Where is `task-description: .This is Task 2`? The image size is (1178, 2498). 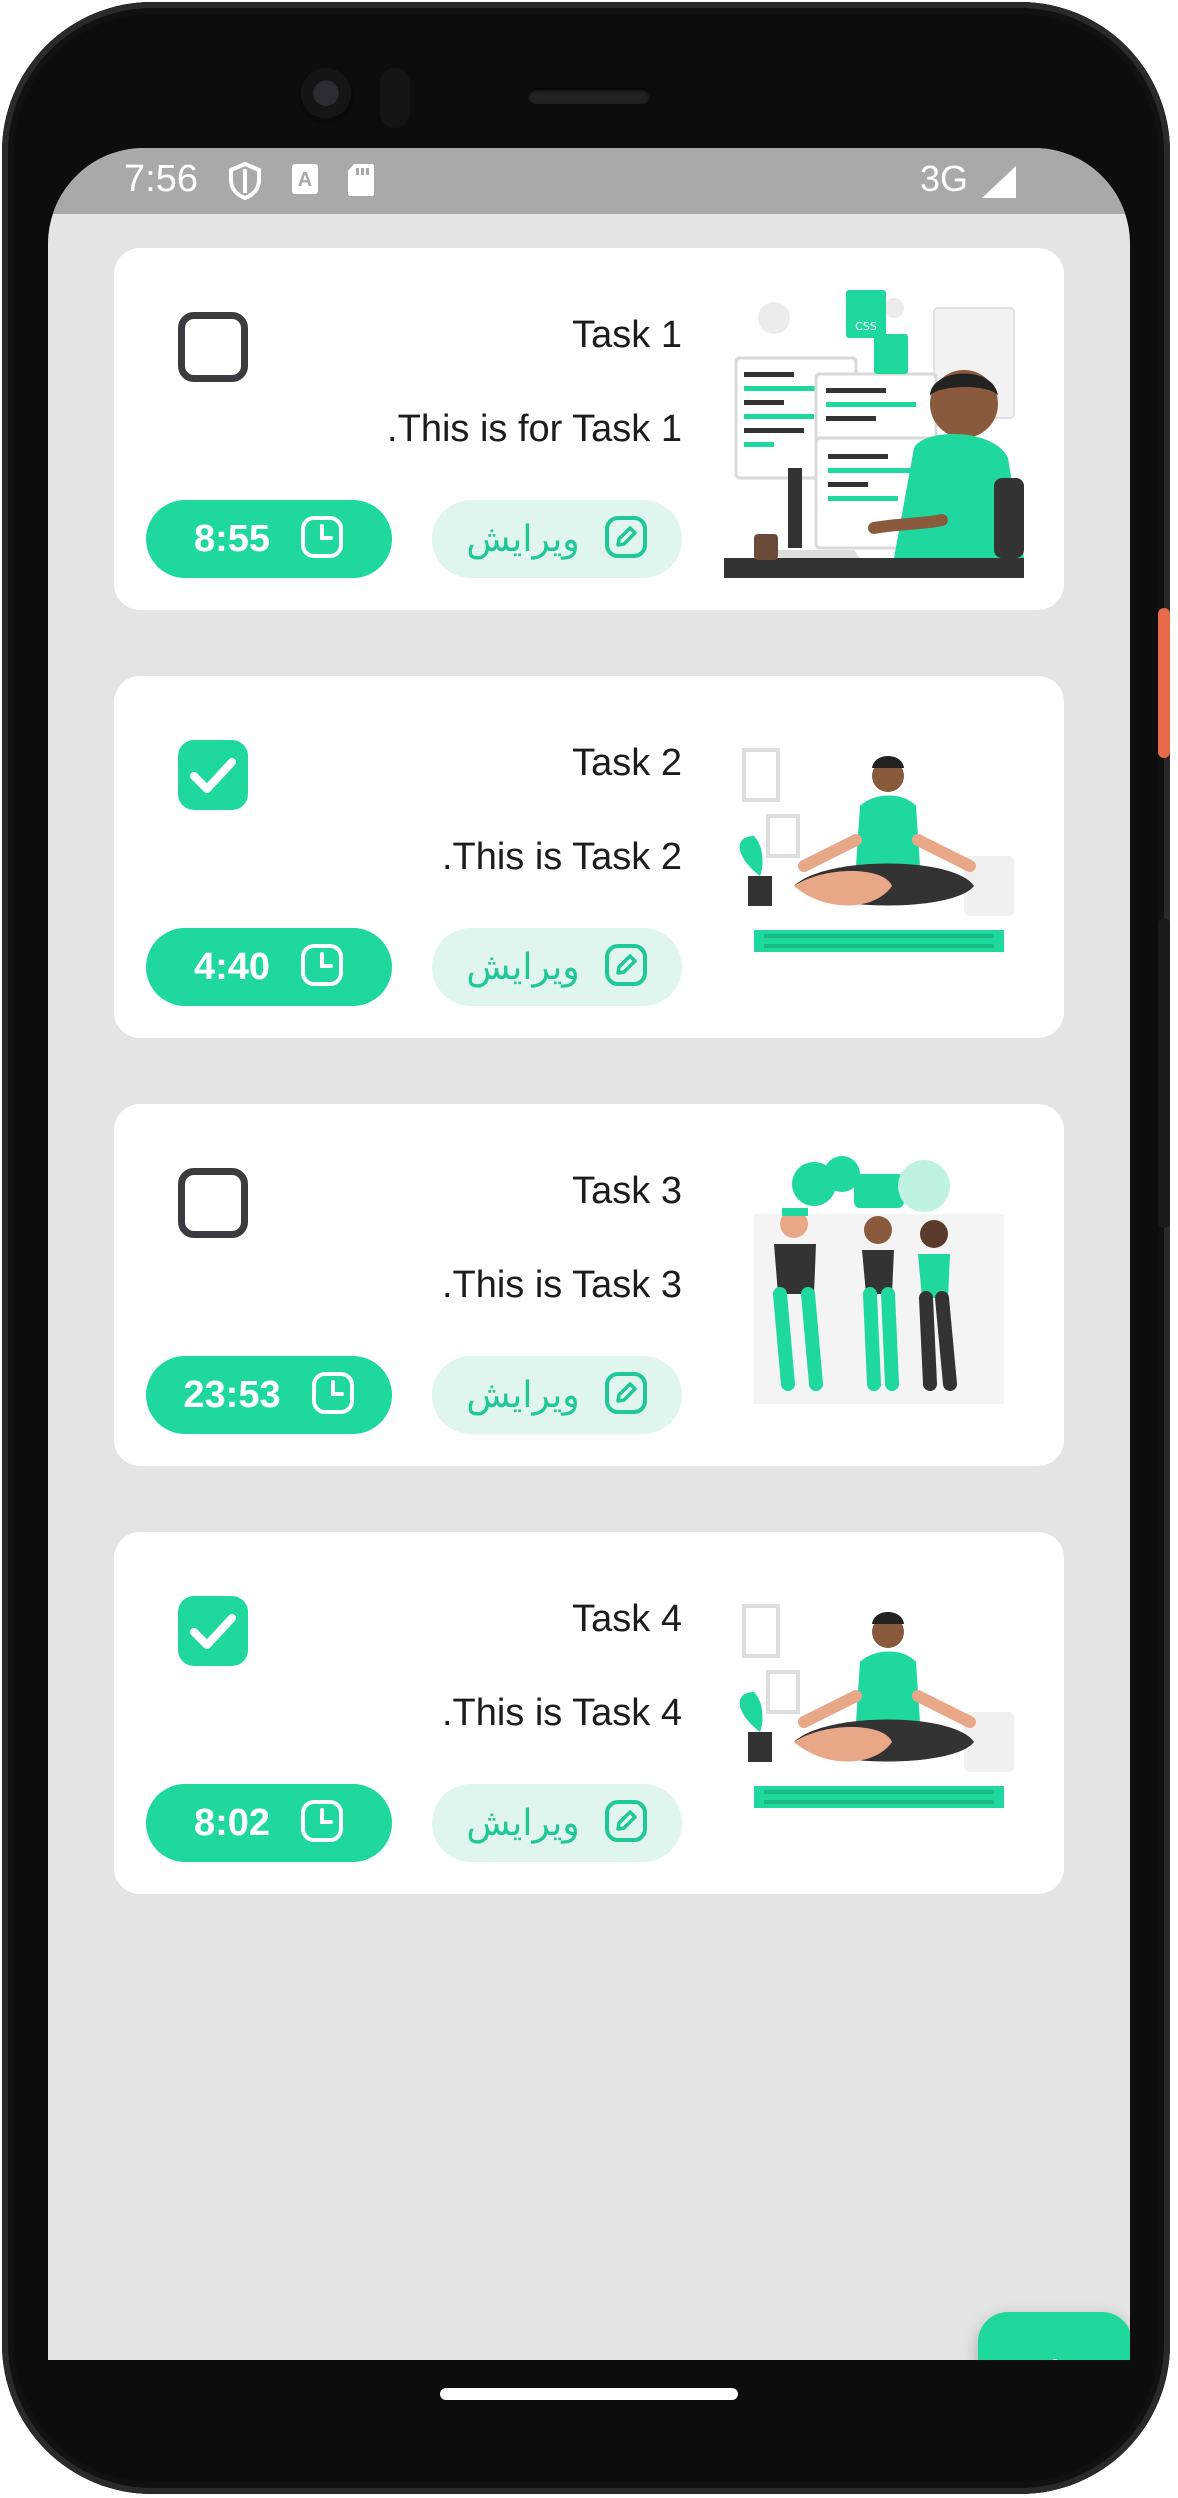
task-description: .This is Task 2 is located at coordinates (561, 857).